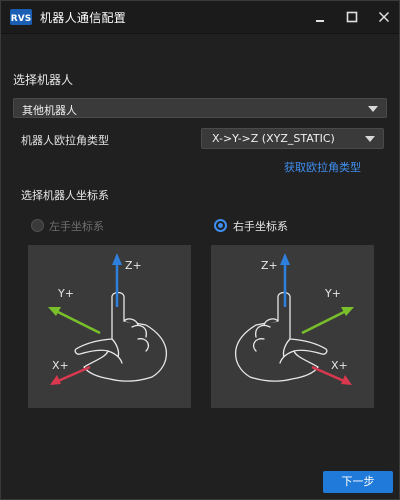  Describe the element at coordinates (200, 108) in the screenshot. I see `robot-select: 其他机器人` at that location.